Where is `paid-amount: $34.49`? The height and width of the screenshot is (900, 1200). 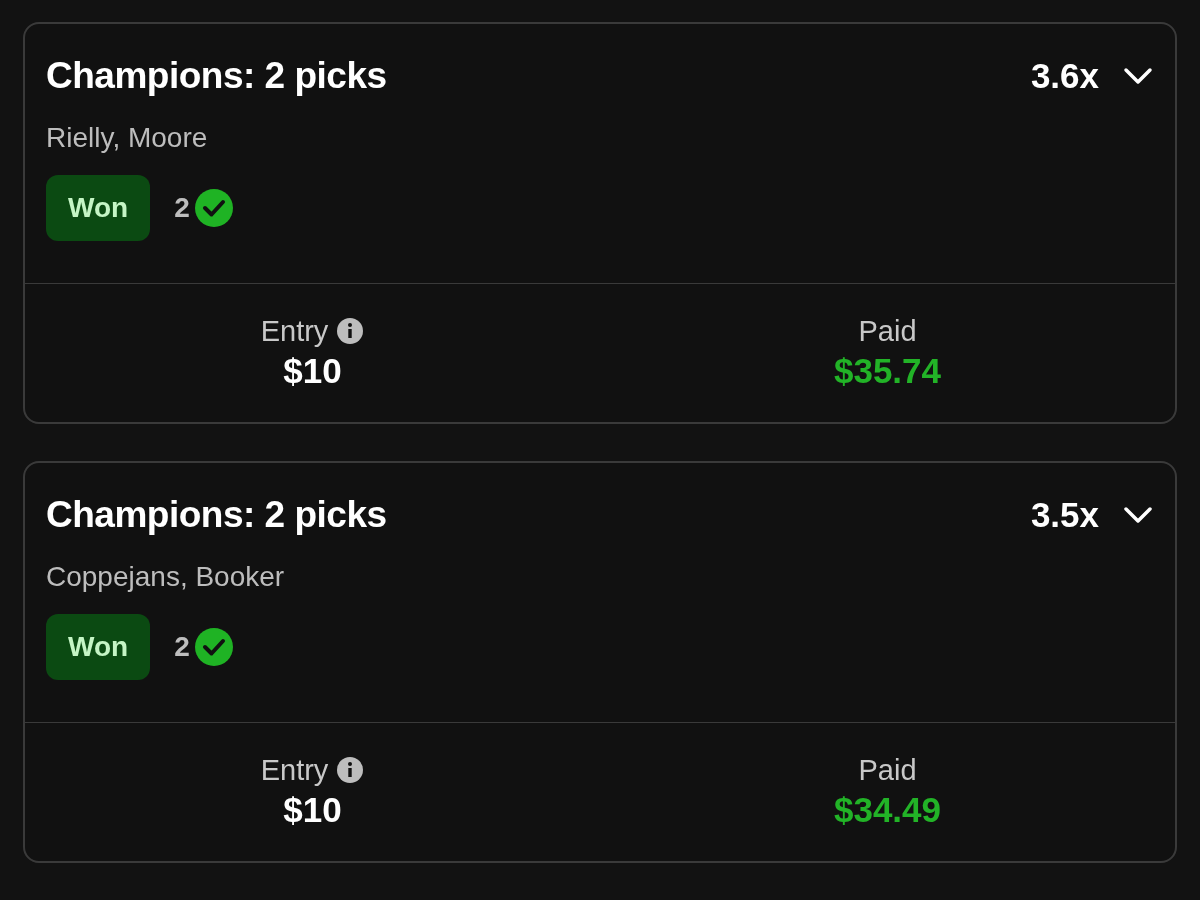
paid-amount: $34.49 is located at coordinates (887, 810).